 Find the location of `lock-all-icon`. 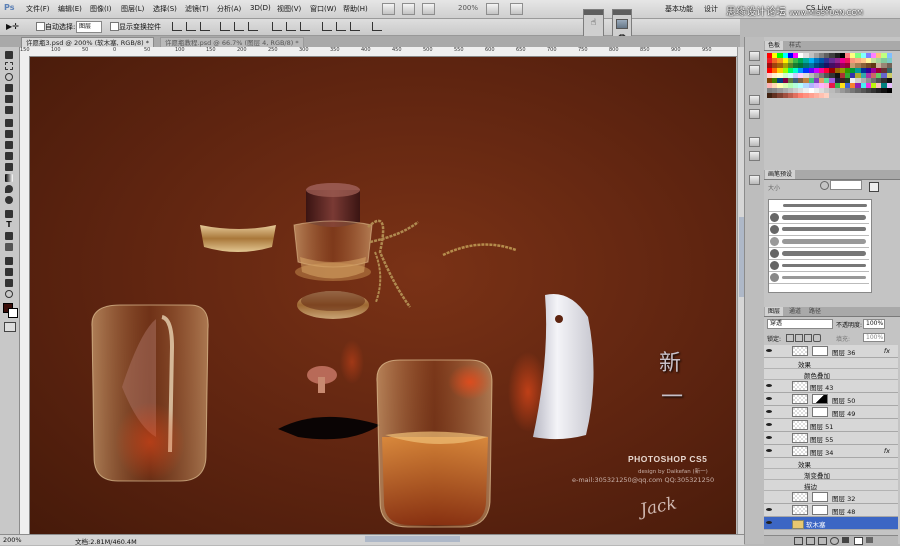

lock-all-icon is located at coordinates (817, 338).